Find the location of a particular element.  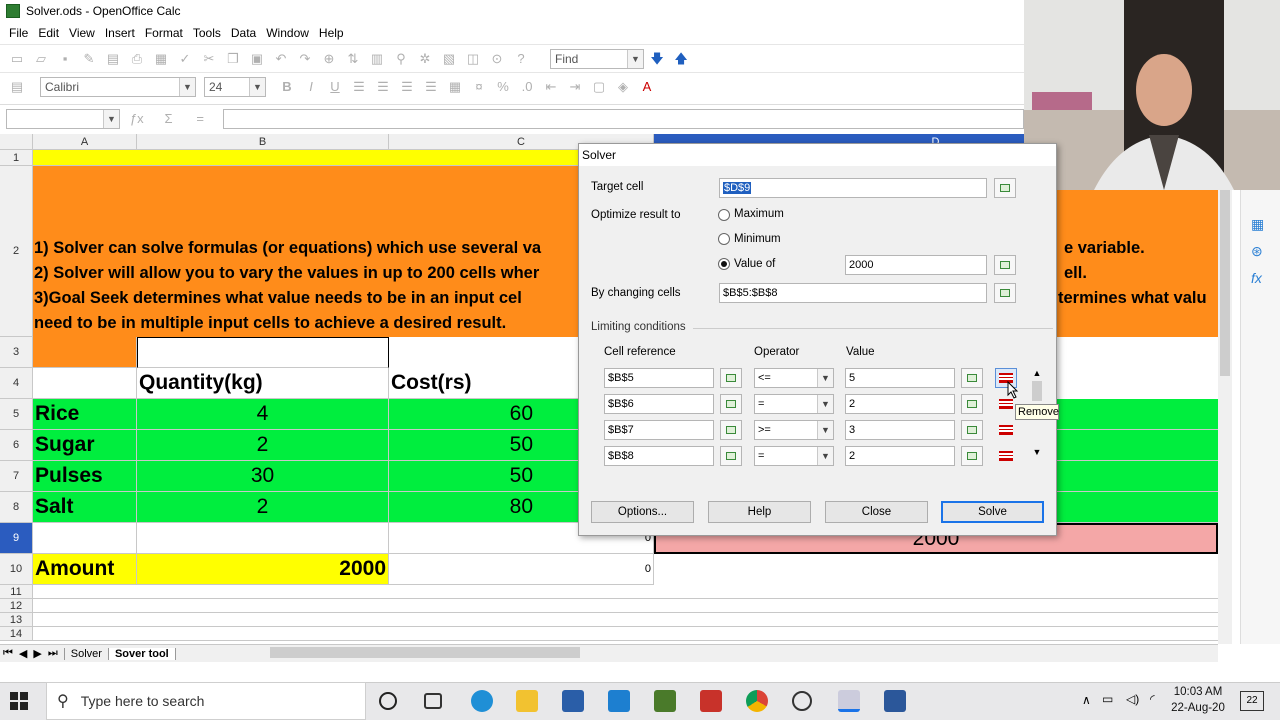

chrome-icon is located at coordinates (757, 701).